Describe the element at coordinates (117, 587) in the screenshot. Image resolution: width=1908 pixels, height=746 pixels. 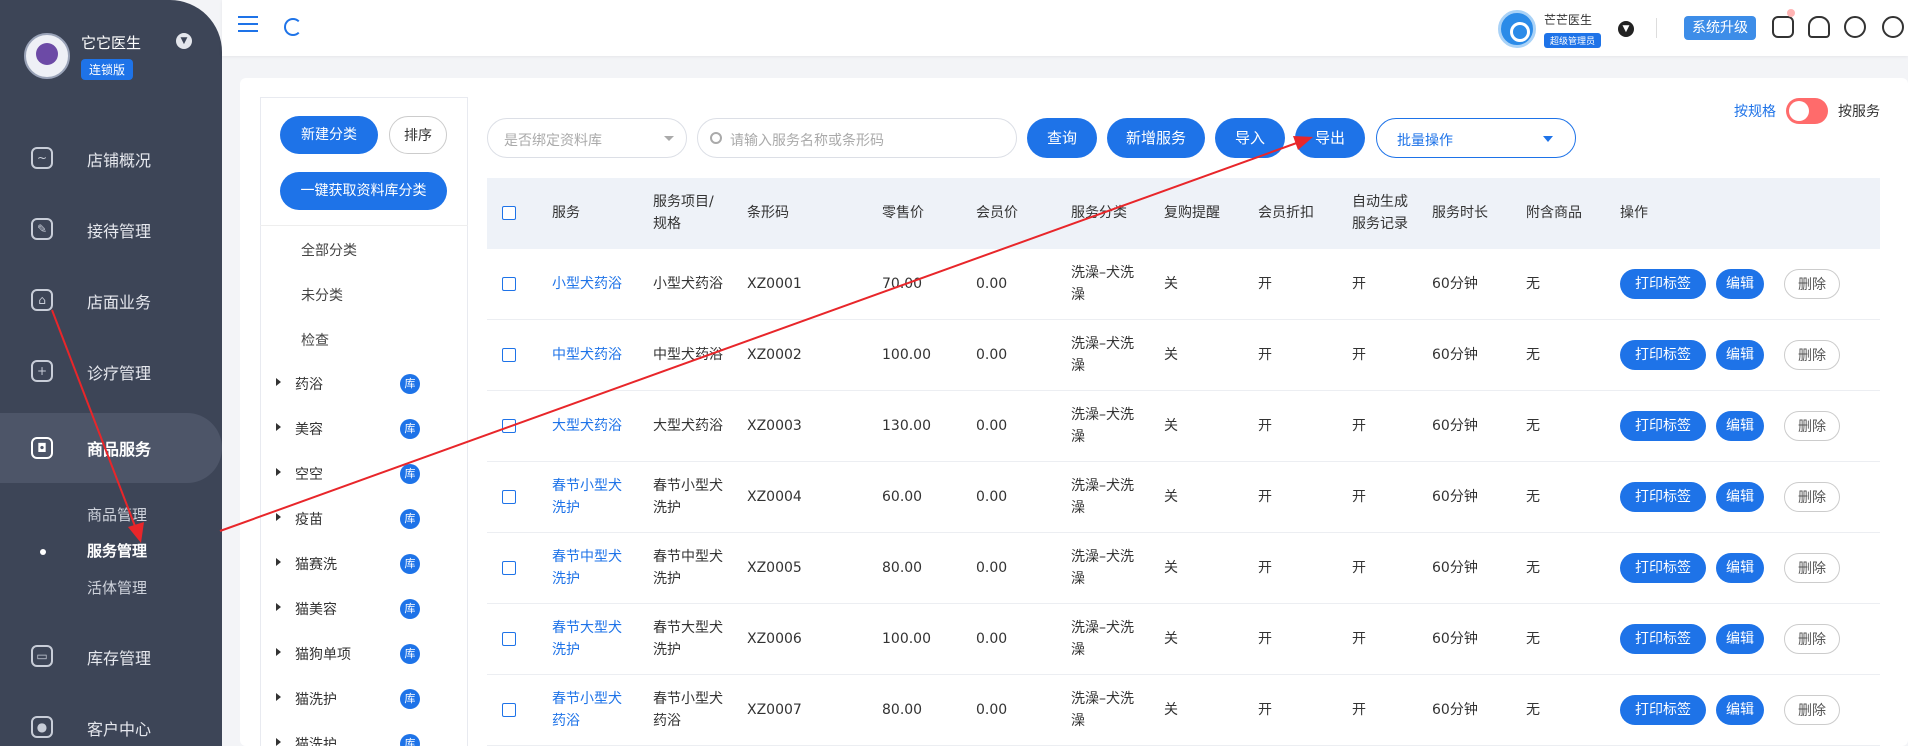
I see `sub-item-live-animals: 活体管理` at that location.